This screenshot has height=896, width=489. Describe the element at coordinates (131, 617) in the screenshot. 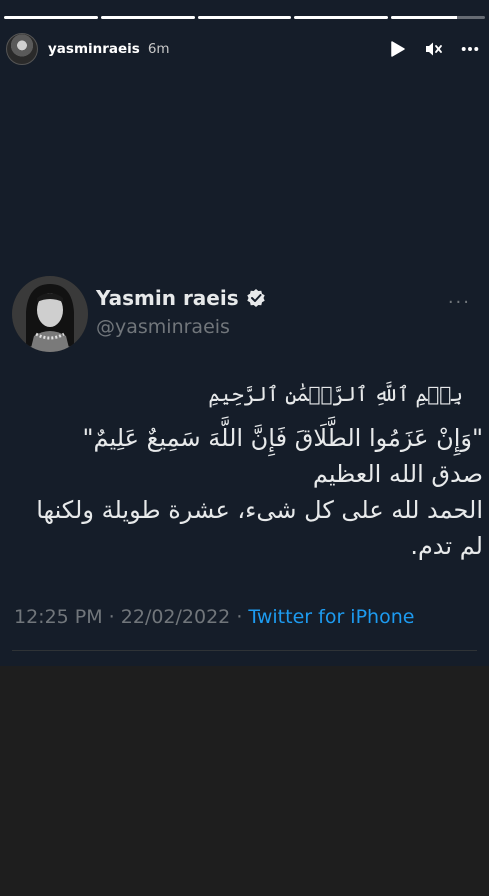

I see `tweet-timestamp: 12:25 PM · 22/02/2022 ·` at that location.